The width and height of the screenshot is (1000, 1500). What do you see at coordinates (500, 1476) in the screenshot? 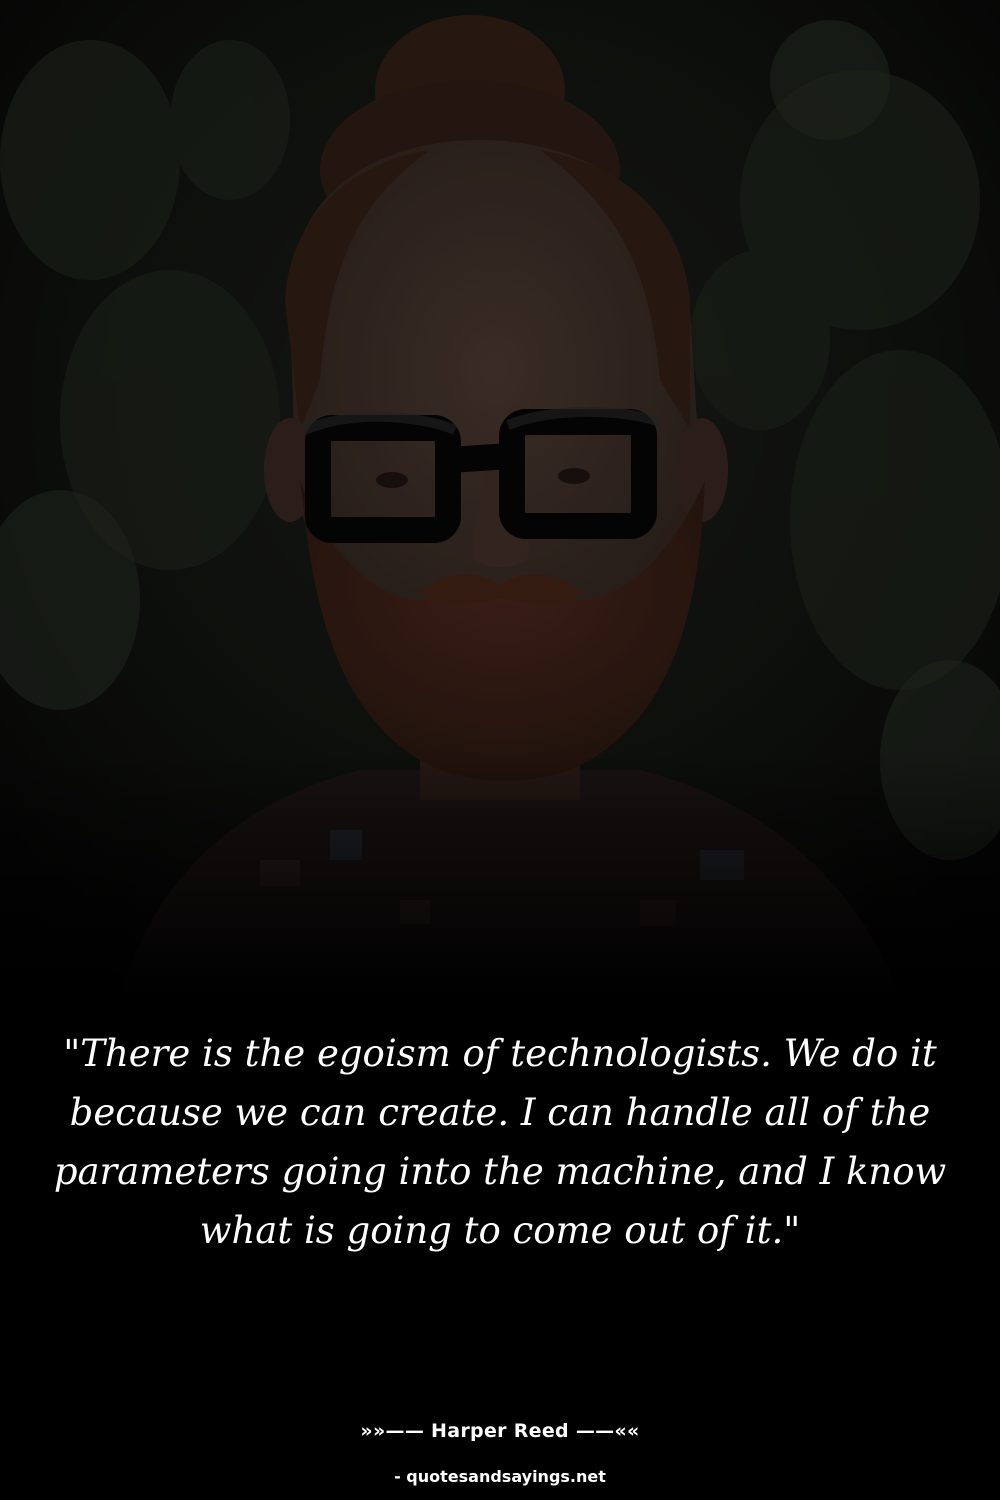
I see `source-watermark: - quotesandsayings.net` at bounding box center [500, 1476].